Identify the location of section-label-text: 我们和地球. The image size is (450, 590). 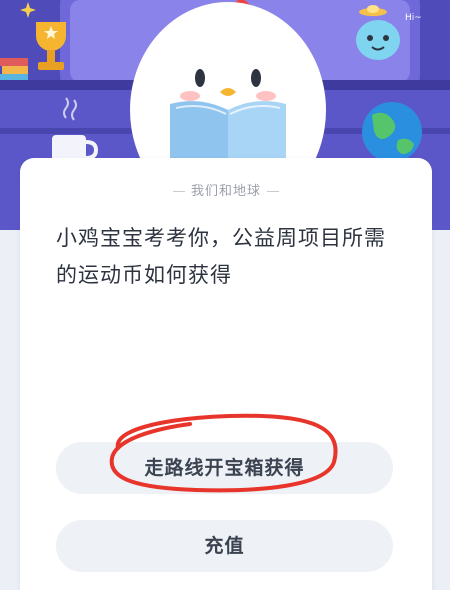
(225, 191).